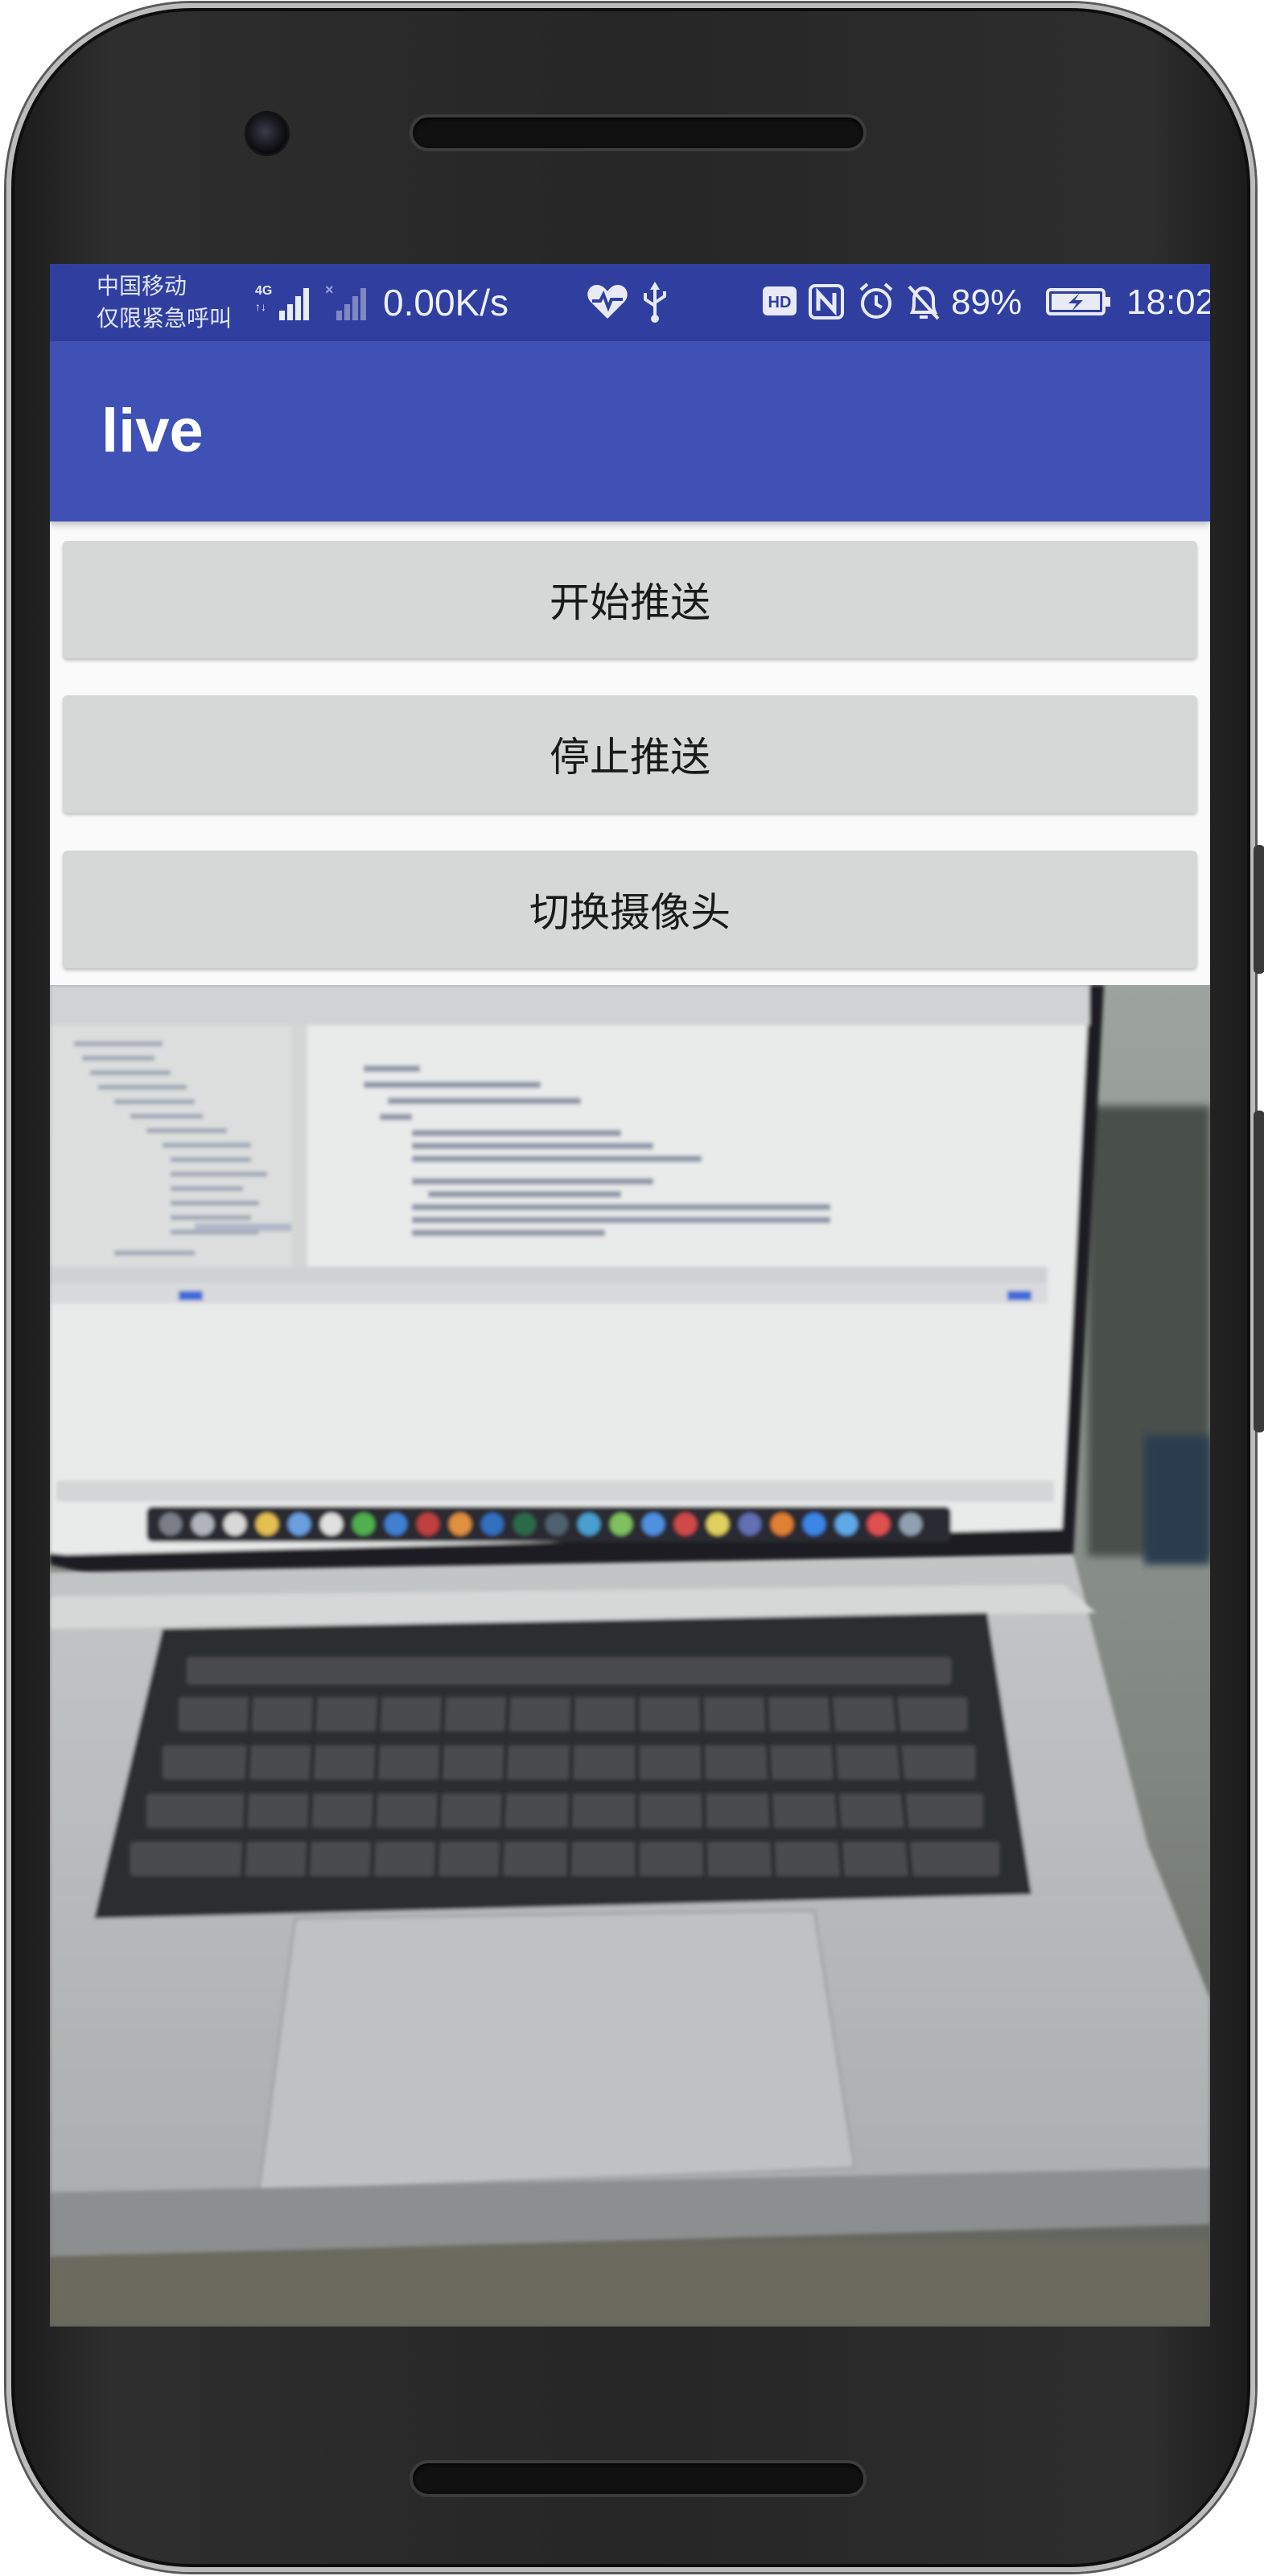  I want to click on power-button, so click(1259, 1271).